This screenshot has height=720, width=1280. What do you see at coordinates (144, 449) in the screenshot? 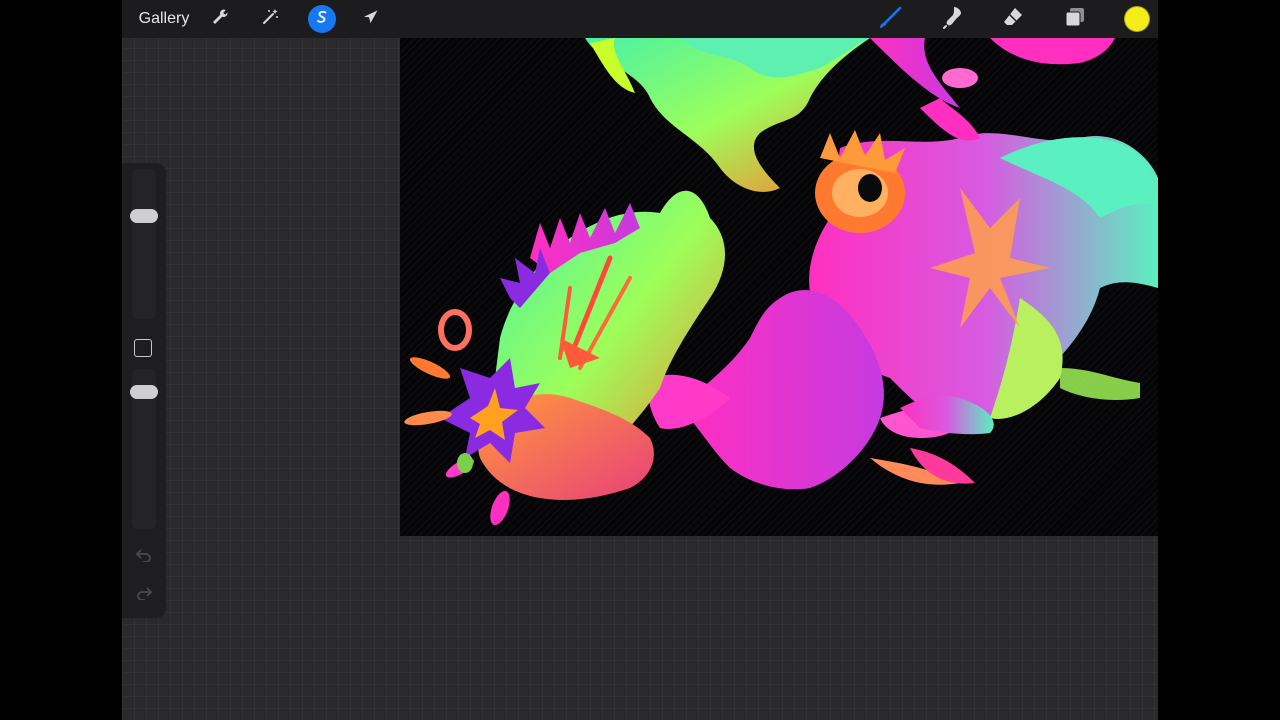
I see `opacity-slider` at bounding box center [144, 449].